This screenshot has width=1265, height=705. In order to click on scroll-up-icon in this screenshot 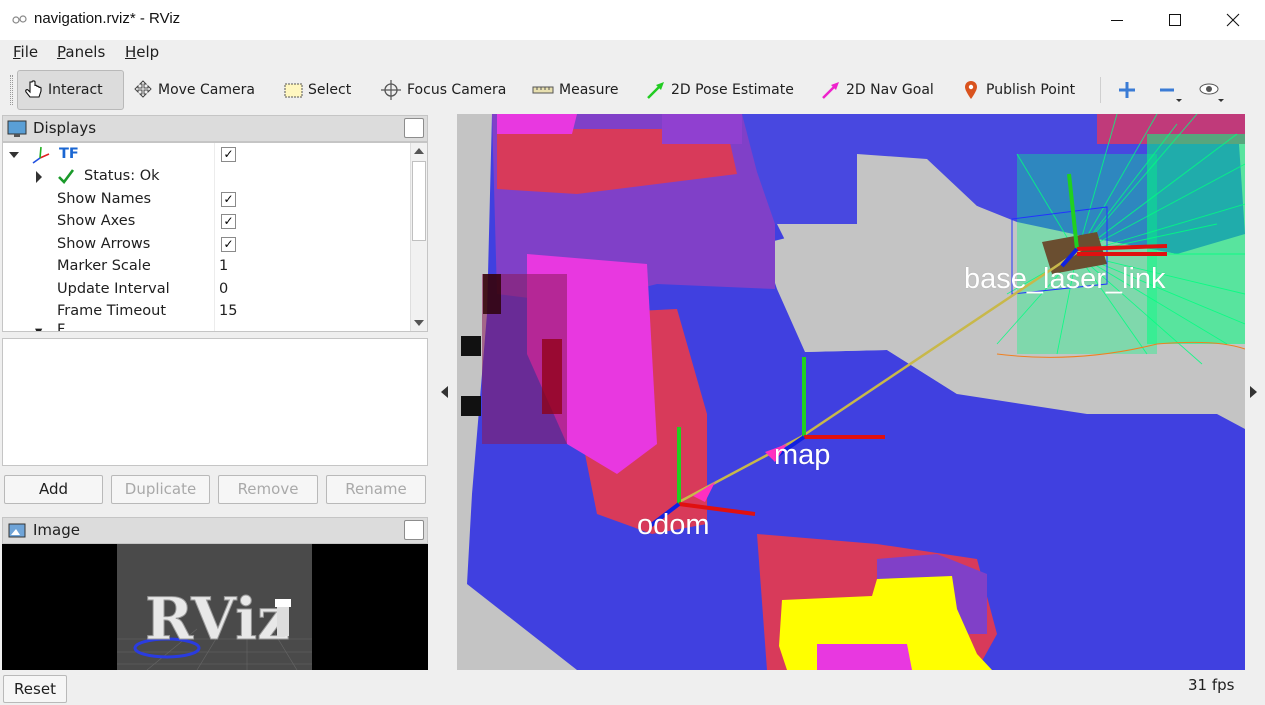, I will do `click(419, 151)`.